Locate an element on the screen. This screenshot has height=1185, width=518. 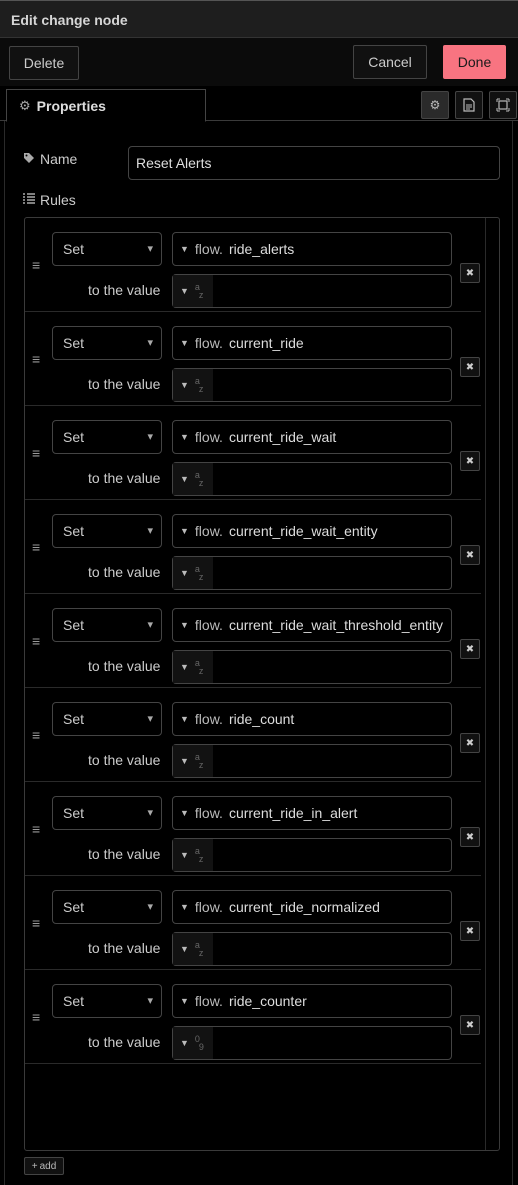
tag-icon is located at coordinates (29, 159).